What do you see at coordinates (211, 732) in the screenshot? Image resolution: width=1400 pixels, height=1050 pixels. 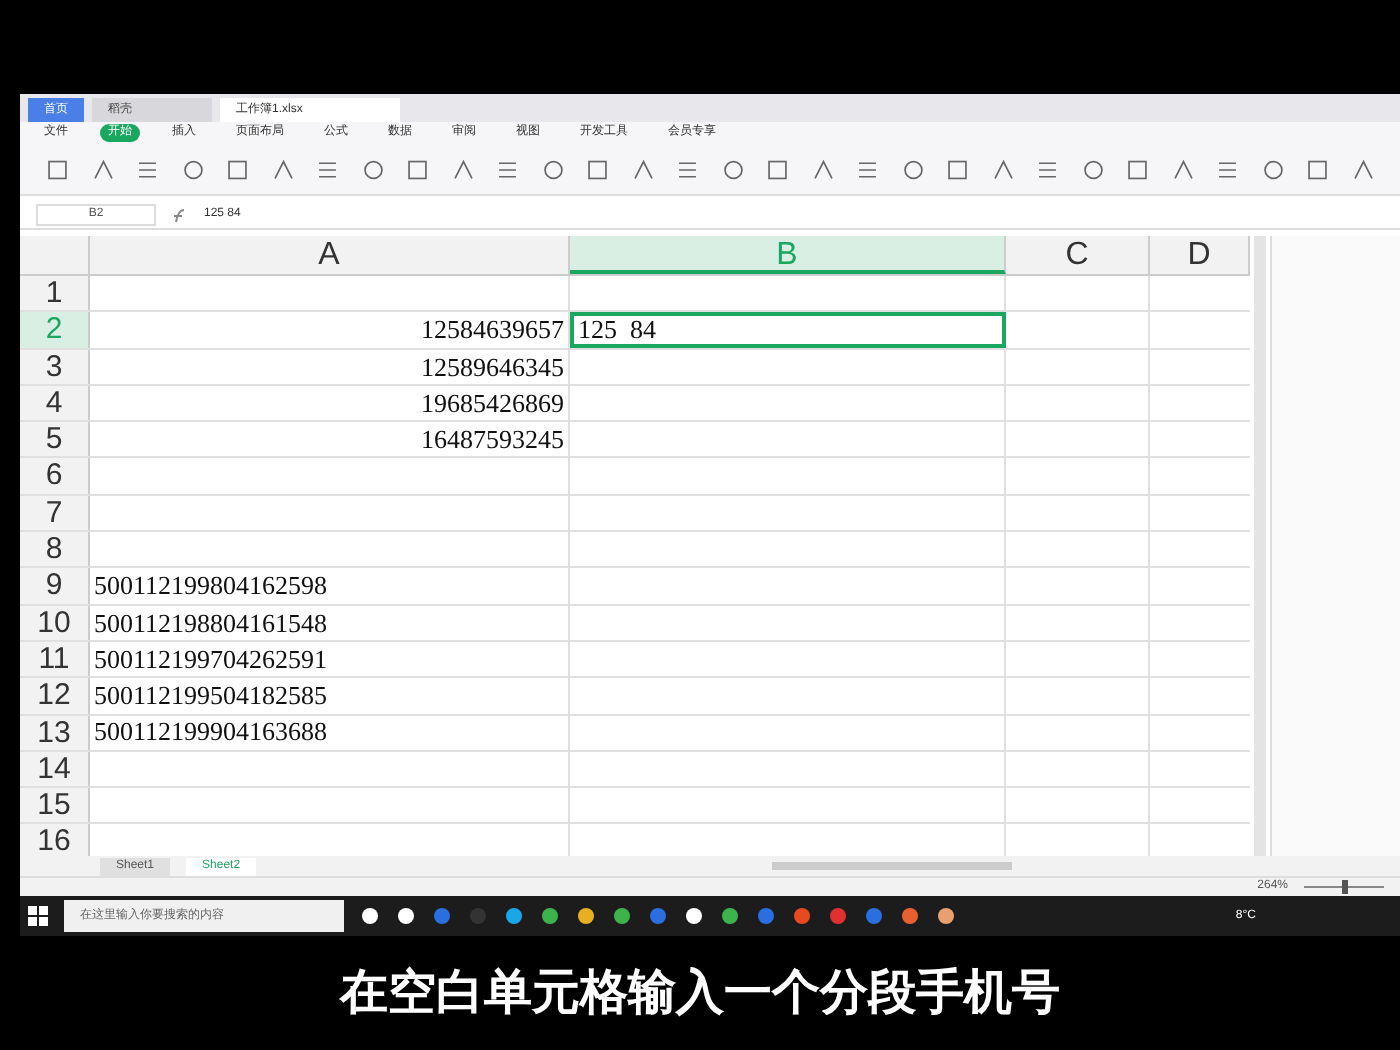 I see `table-cell-text: 500112199904163688` at bounding box center [211, 732].